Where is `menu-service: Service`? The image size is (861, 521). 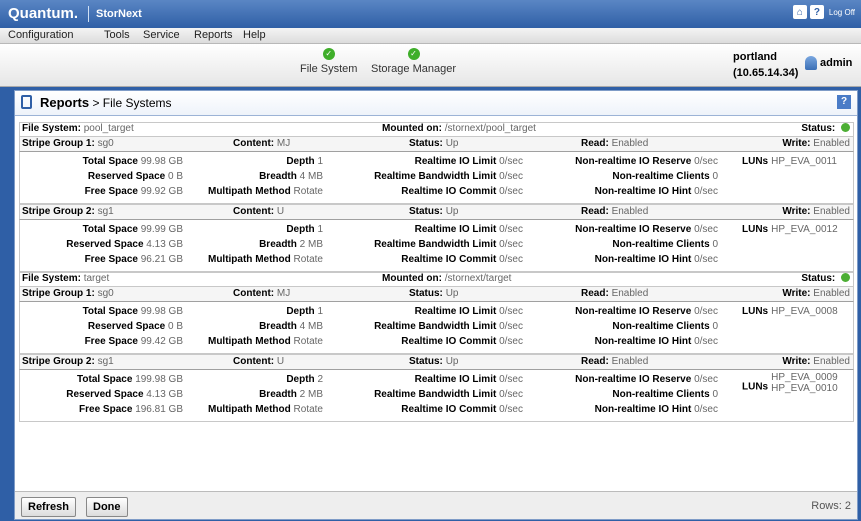
menu-service: Service is located at coordinates (161, 35).